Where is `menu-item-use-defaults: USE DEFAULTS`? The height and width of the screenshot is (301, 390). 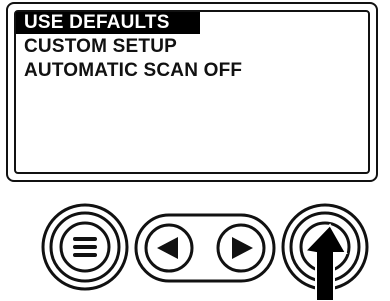
menu-item-use-defaults: USE DEFAULTS is located at coordinates (108, 23).